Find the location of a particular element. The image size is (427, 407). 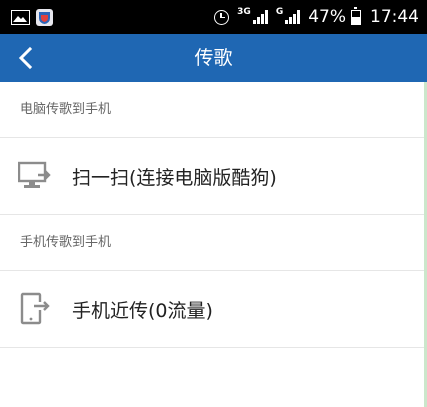

battery-percent: 47% is located at coordinates (327, 17).